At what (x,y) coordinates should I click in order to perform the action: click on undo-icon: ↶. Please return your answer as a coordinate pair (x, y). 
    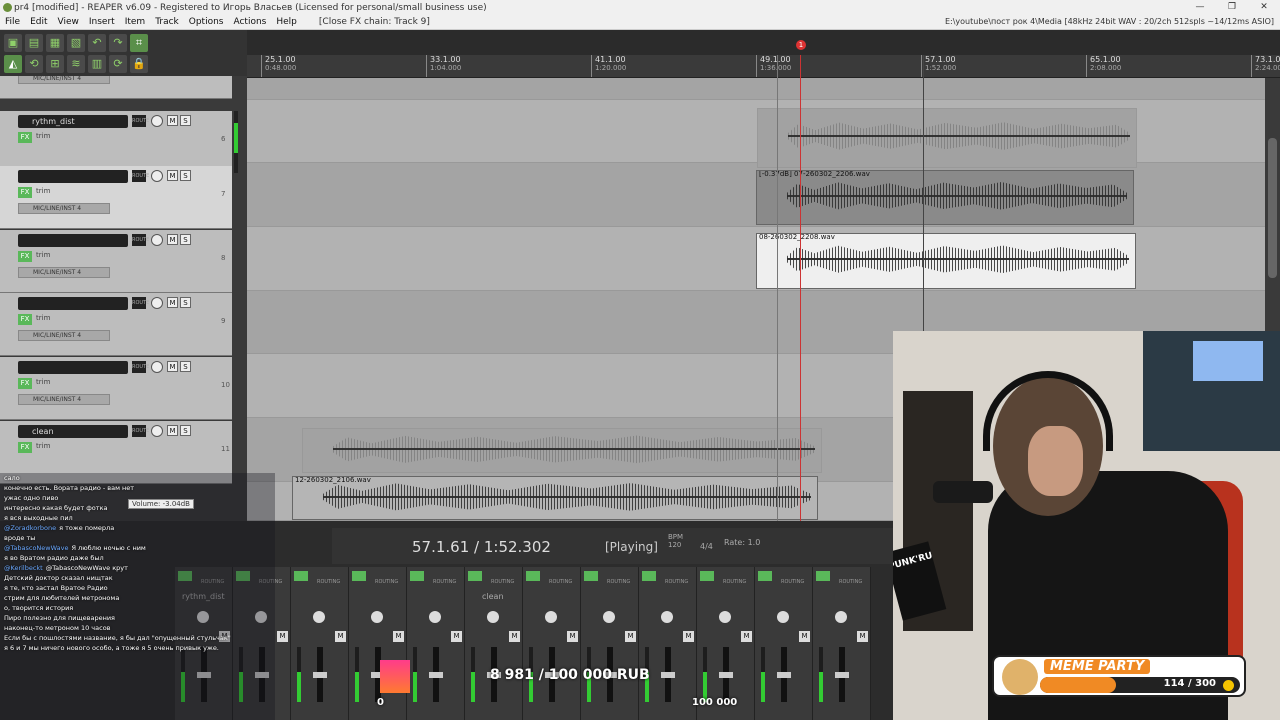
    Looking at the image, I should click on (97, 43).